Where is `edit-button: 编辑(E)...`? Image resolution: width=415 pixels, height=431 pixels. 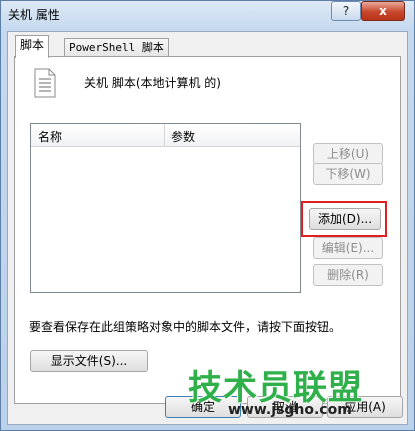
edit-button: 编辑(E)... is located at coordinates (348, 248).